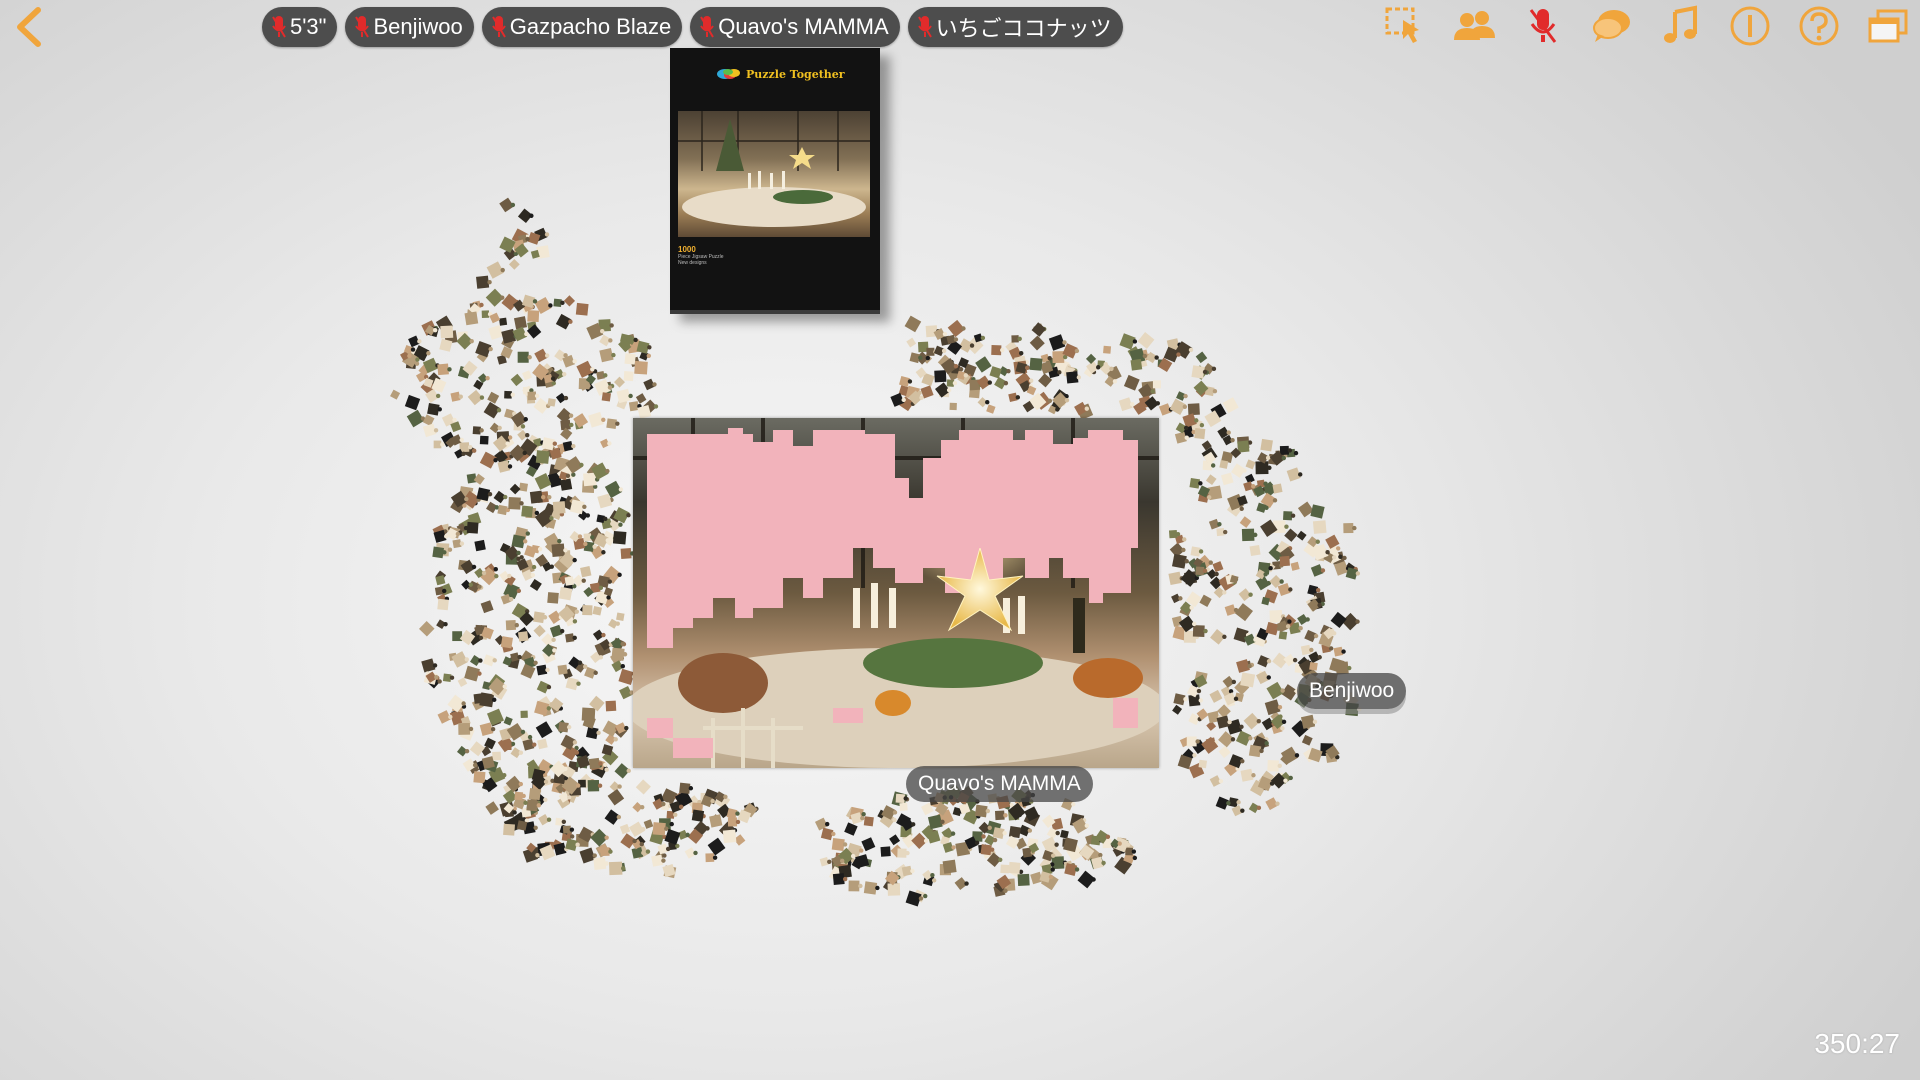  I want to click on microphone-button, so click(1543, 26).